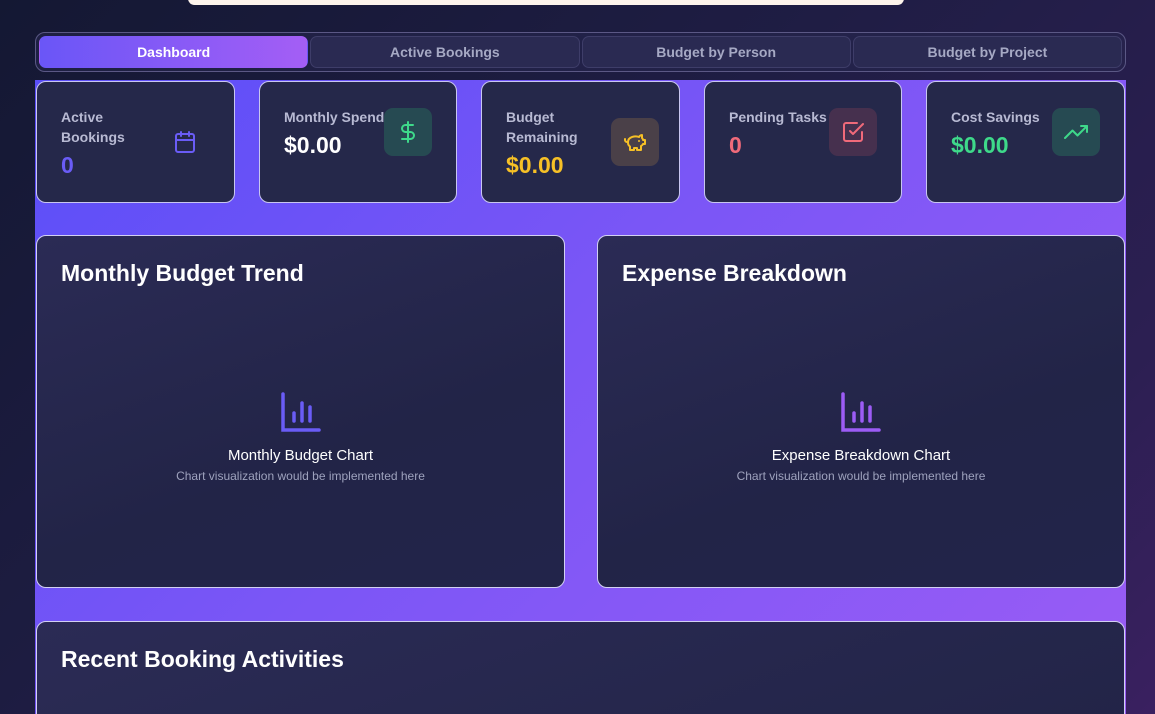 The image size is (1155, 714). Describe the element at coordinates (334, 117) in the screenshot. I see `stat-label: Monthly Spend` at that location.